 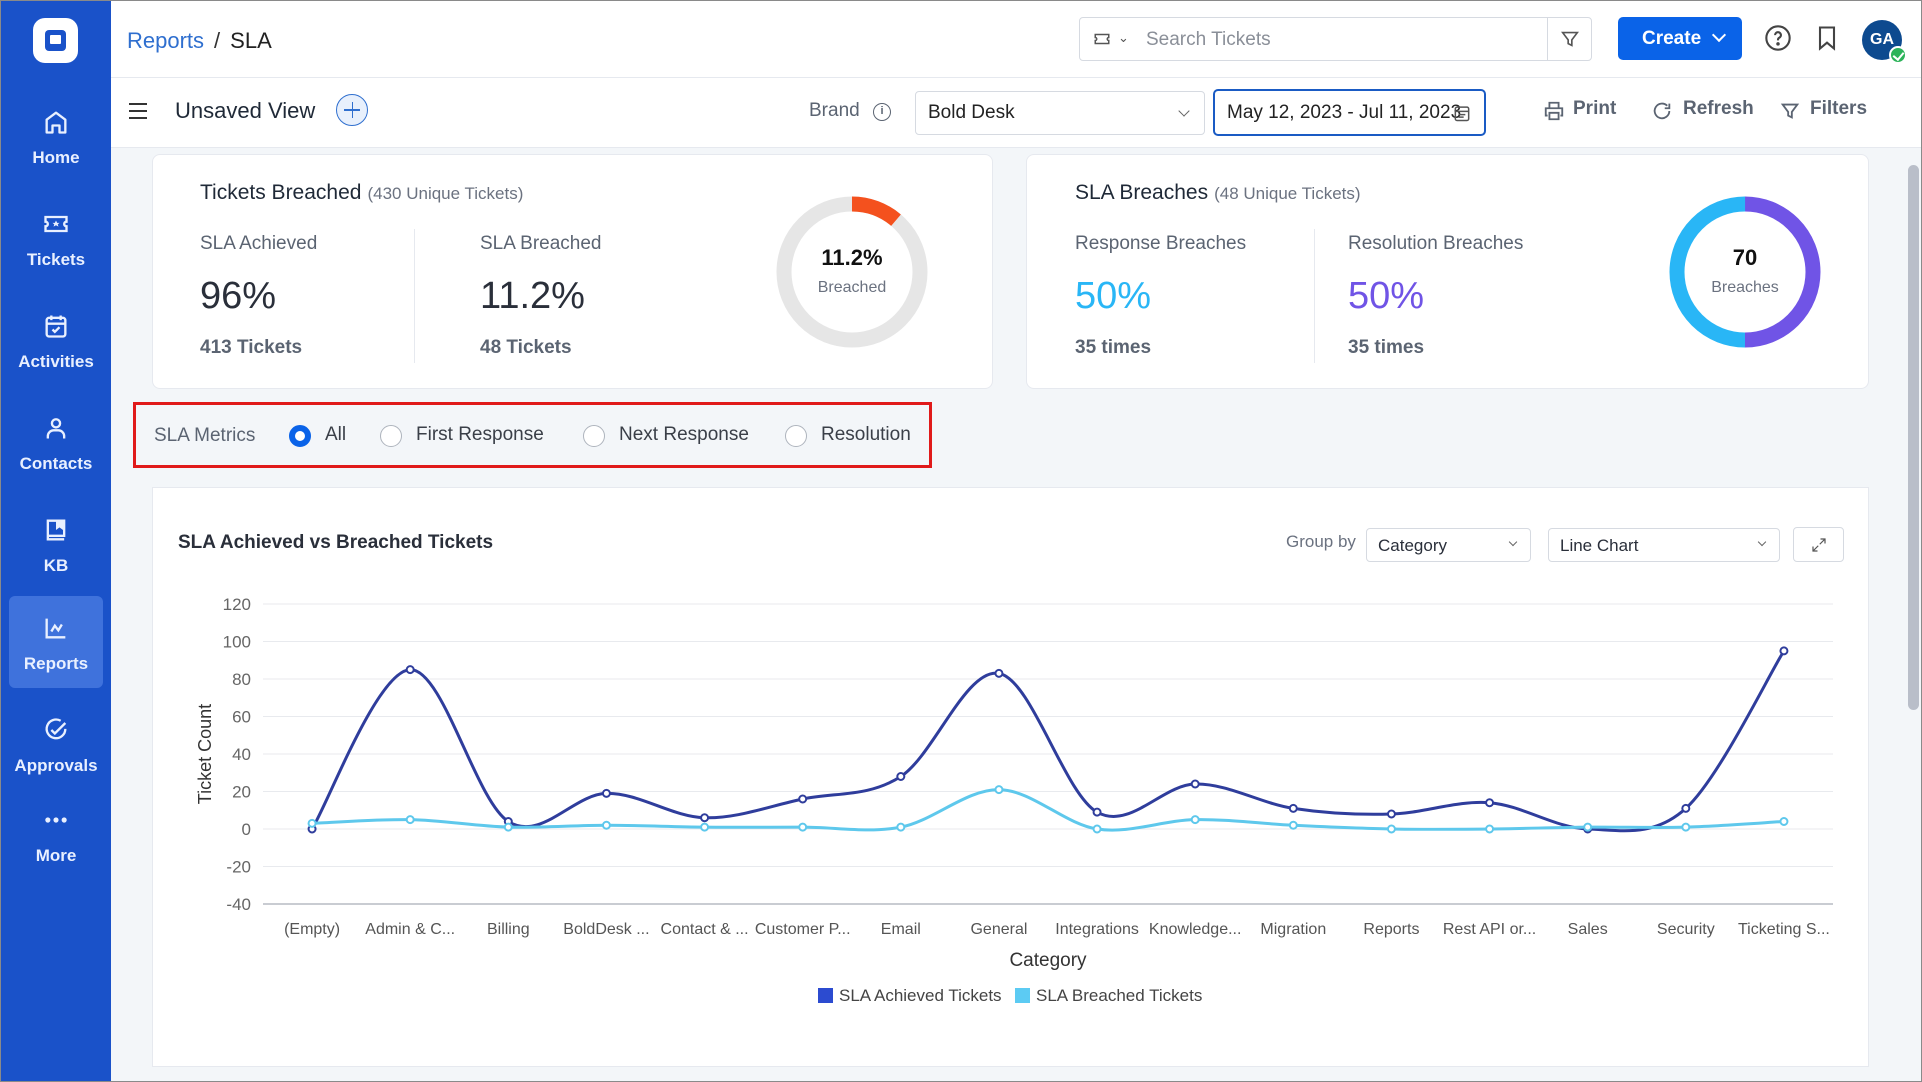 What do you see at coordinates (1344, 112) in the screenshot?
I see `date-range-value: May 12, 2023 - Jul 11, 2023` at bounding box center [1344, 112].